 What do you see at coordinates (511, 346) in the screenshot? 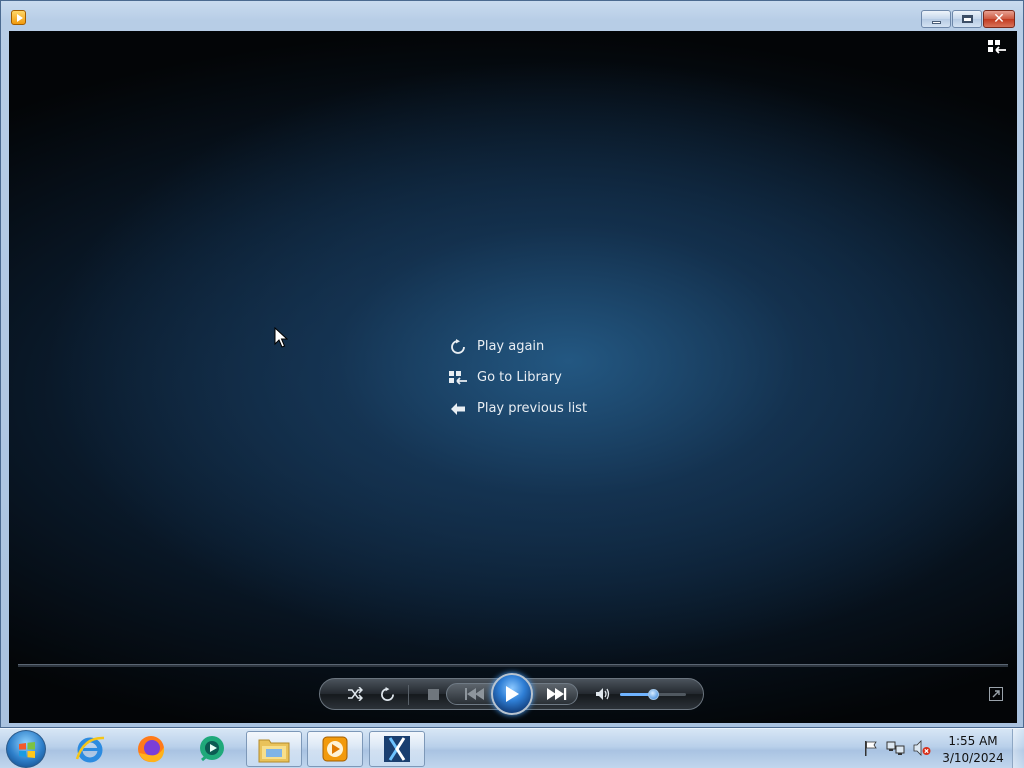
I see `play-again-label: Play again` at bounding box center [511, 346].